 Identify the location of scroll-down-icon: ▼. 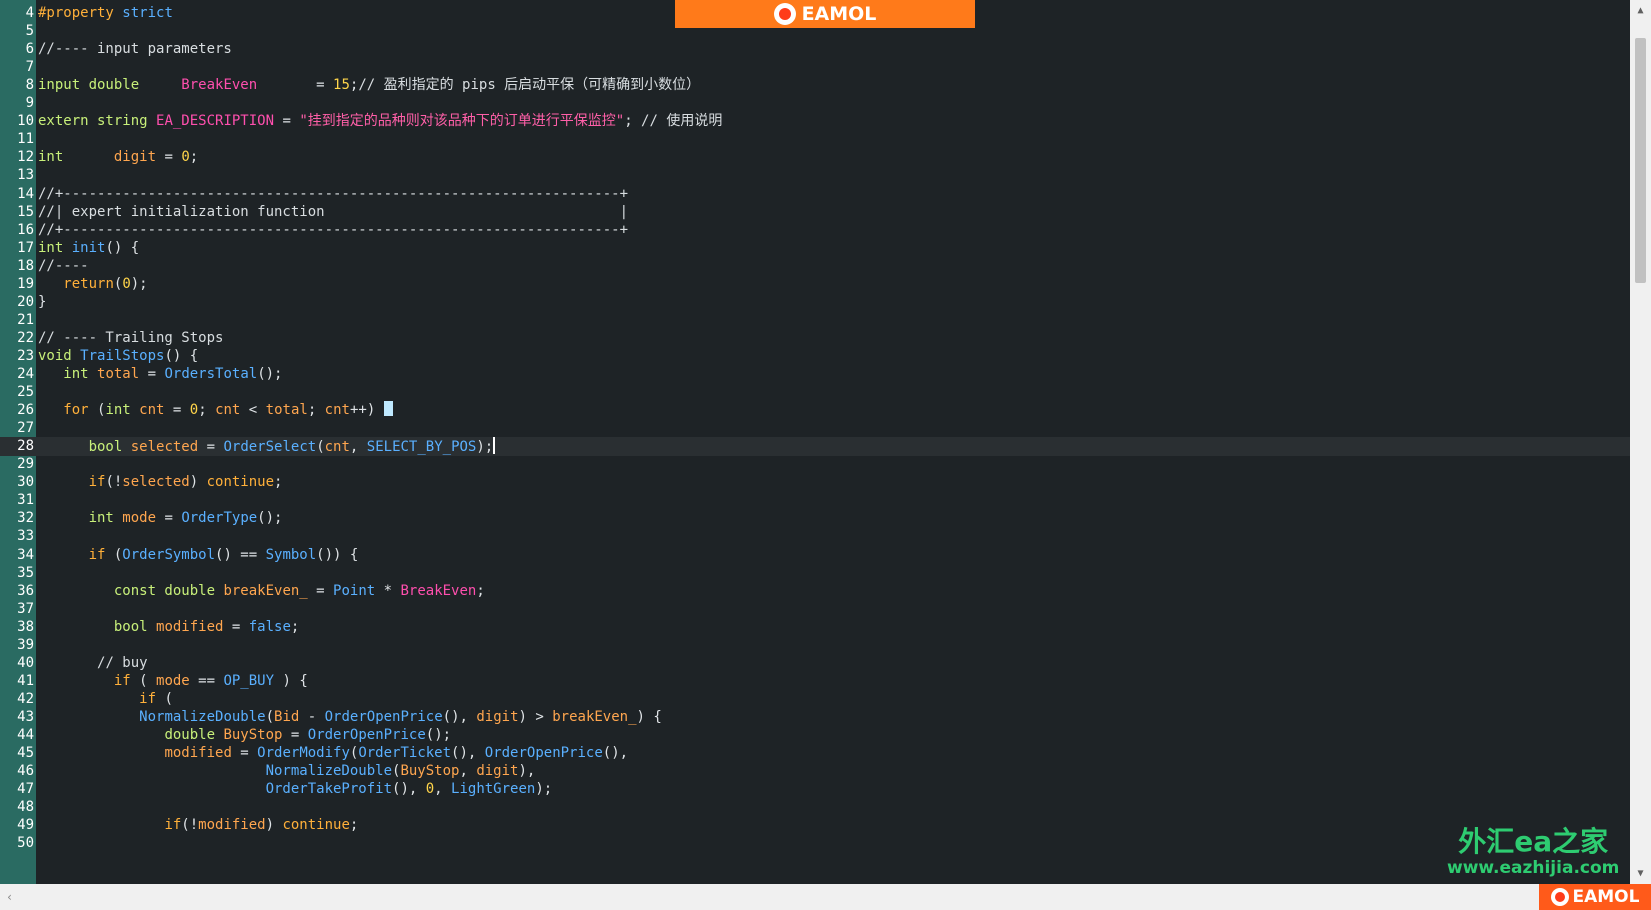
(1640, 873).